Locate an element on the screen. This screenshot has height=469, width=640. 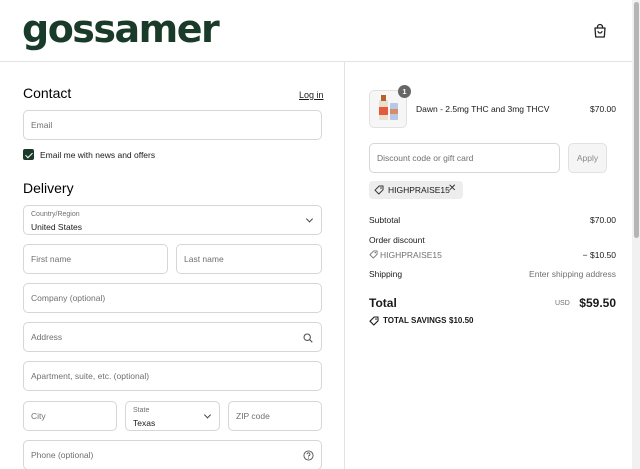
zip-placeholder: ZIP code is located at coordinates (253, 416).